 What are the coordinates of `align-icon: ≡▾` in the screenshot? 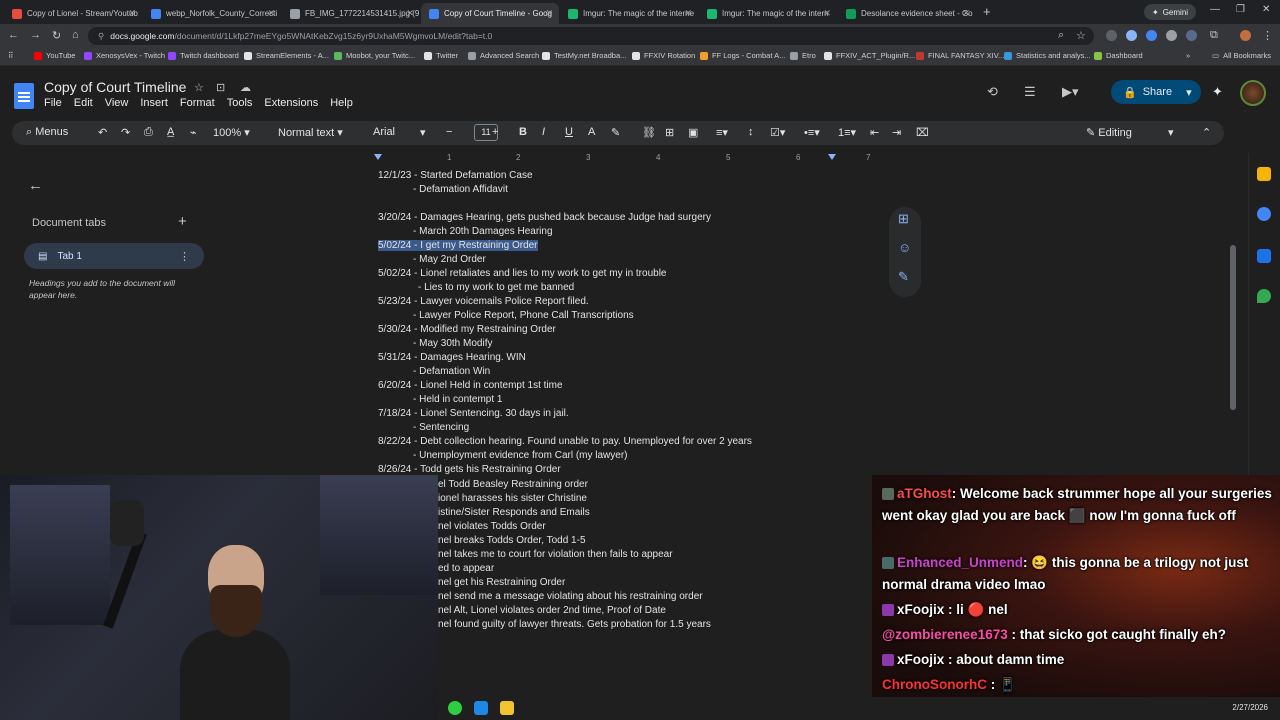 It's located at (722, 132).